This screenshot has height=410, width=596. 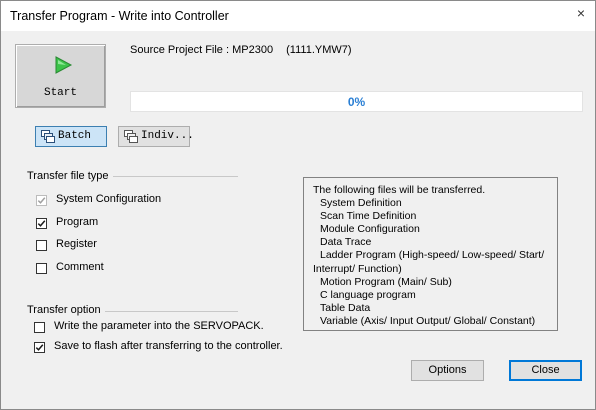 What do you see at coordinates (66, 310) in the screenshot?
I see `option-group-title: Transfer option` at bounding box center [66, 310].